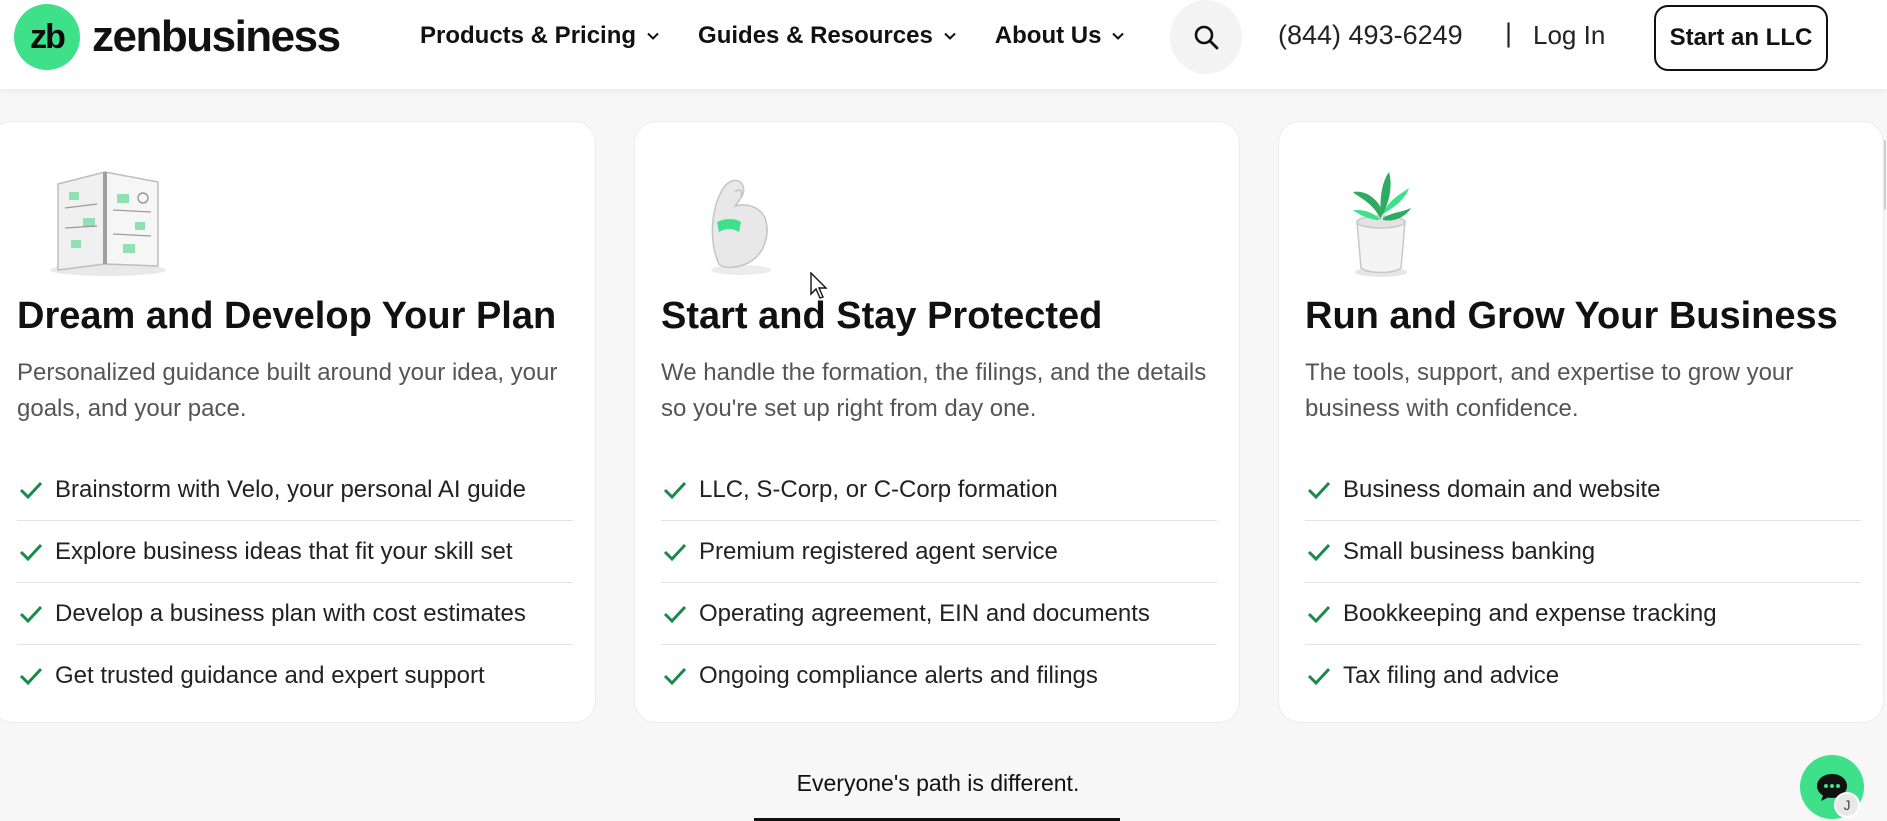 The image size is (1887, 821). I want to click on feature-text: Ongoing compliance alerts and filings, so click(898, 675).